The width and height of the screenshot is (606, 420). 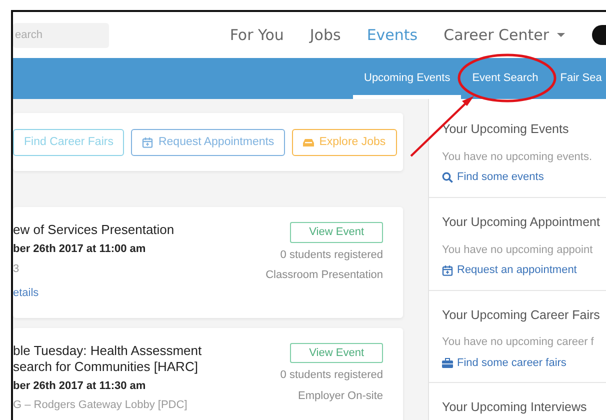 What do you see at coordinates (68, 142) in the screenshot?
I see `action-button: Find Career Fairs` at bounding box center [68, 142].